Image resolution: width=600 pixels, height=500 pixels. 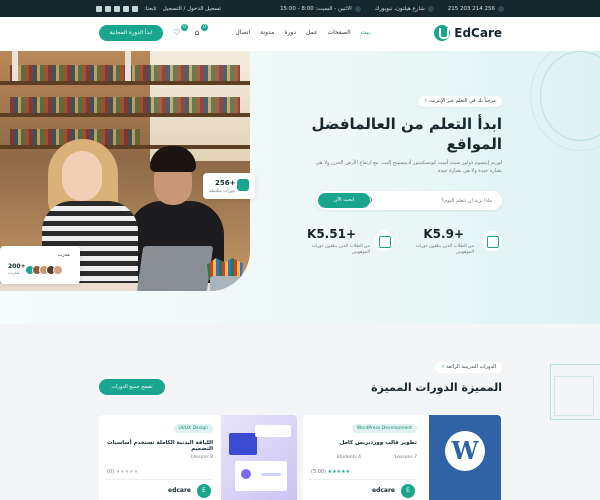 What do you see at coordinates (192, 9) in the screenshot?
I see `login-link: تسجيل الدخول / التسجيل` at bounding box center [192, 9].